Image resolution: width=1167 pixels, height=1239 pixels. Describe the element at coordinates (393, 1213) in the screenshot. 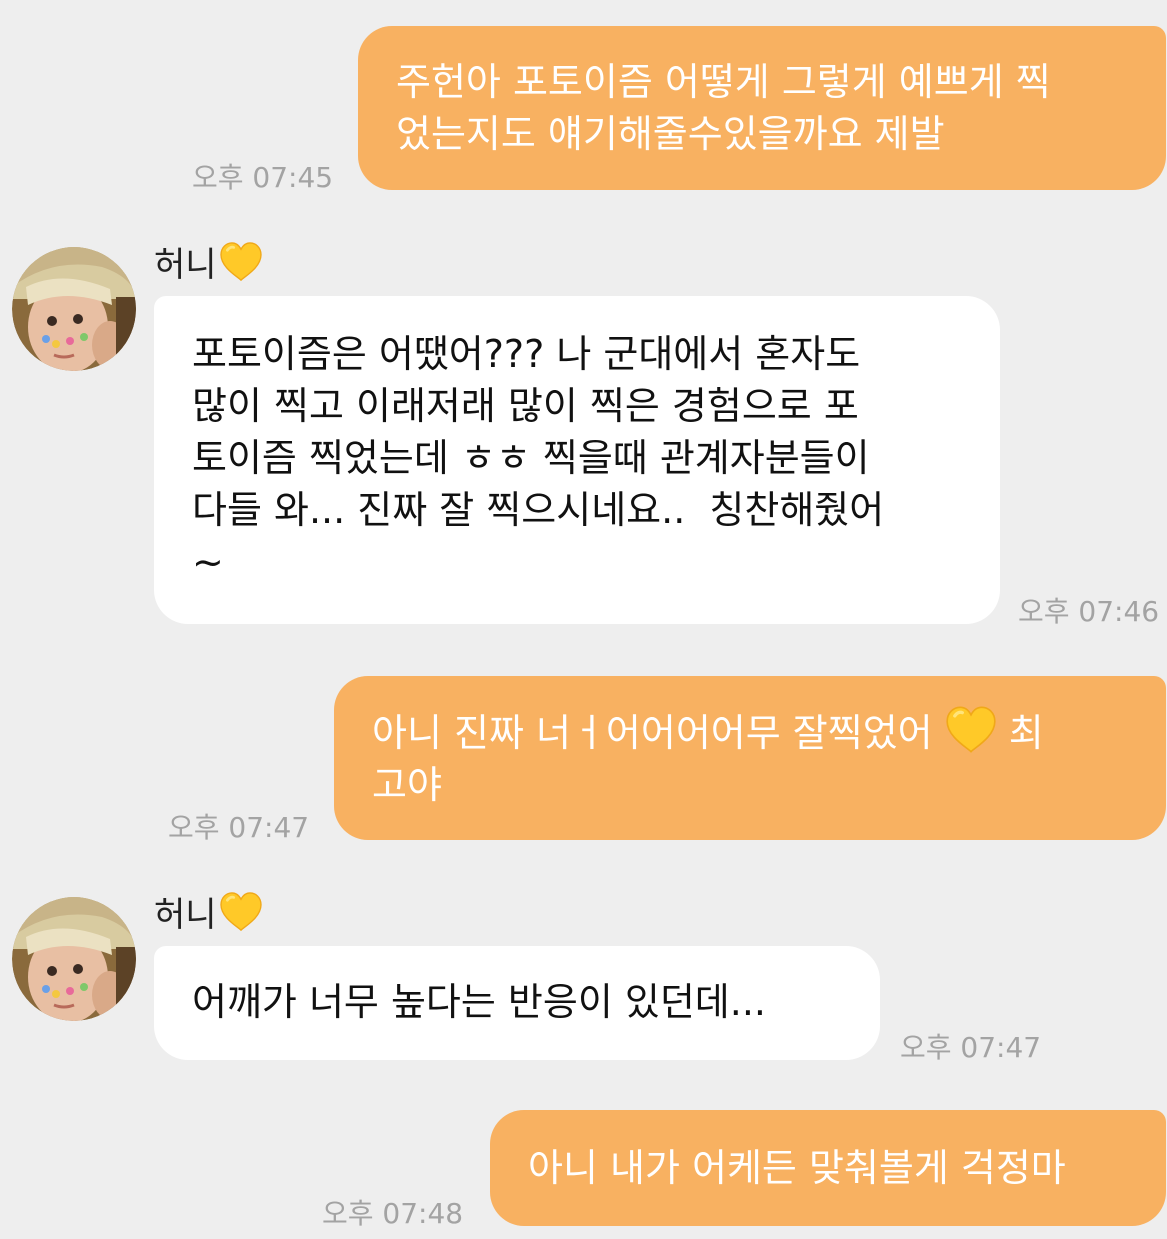

I see `message-timestamp: 오후 07:48` at that location.